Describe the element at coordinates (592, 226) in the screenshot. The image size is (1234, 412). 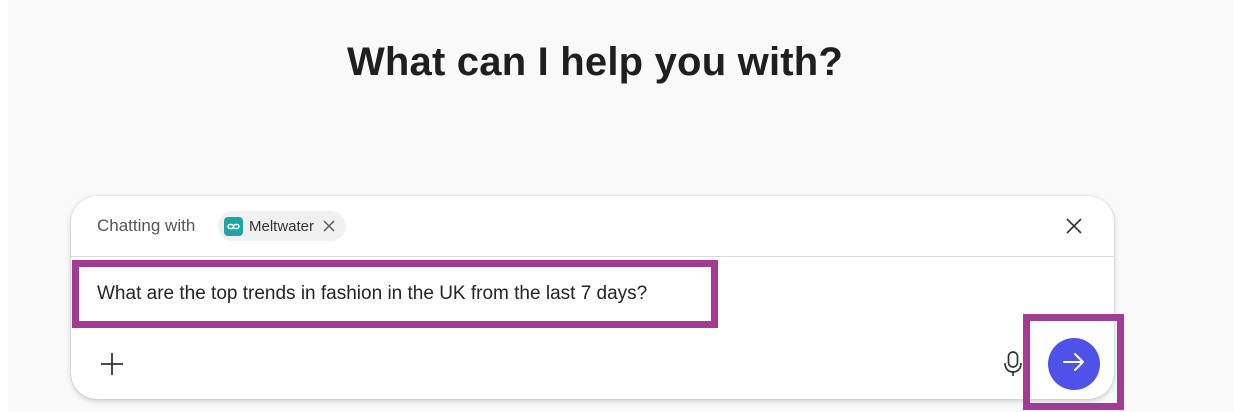
I see `chat-header: Chatting with Meltwater` at that location.